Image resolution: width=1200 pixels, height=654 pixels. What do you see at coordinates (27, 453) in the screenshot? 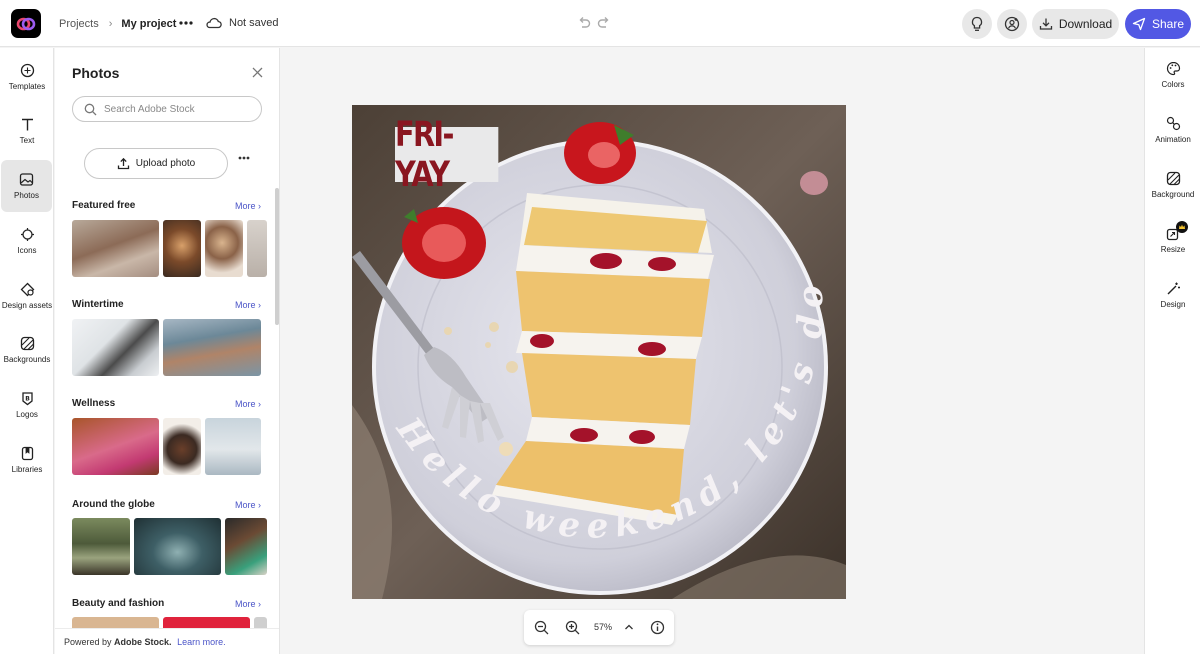
I see `libraries-icon` at bounding box center [27, 453].